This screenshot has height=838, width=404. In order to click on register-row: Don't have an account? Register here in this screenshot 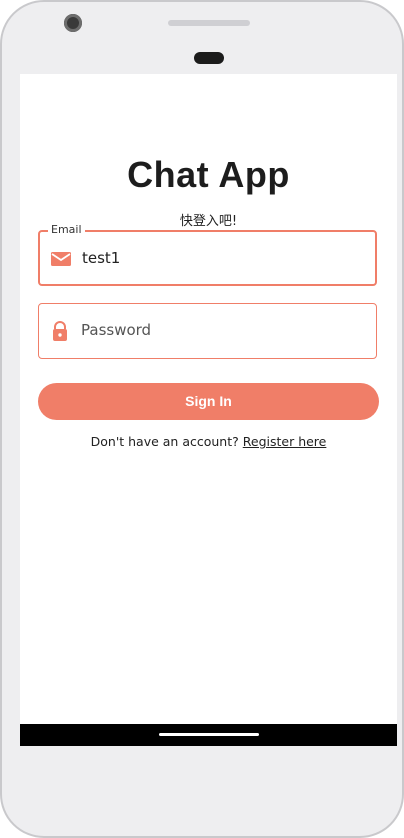, I will do `click(208, 441)`.